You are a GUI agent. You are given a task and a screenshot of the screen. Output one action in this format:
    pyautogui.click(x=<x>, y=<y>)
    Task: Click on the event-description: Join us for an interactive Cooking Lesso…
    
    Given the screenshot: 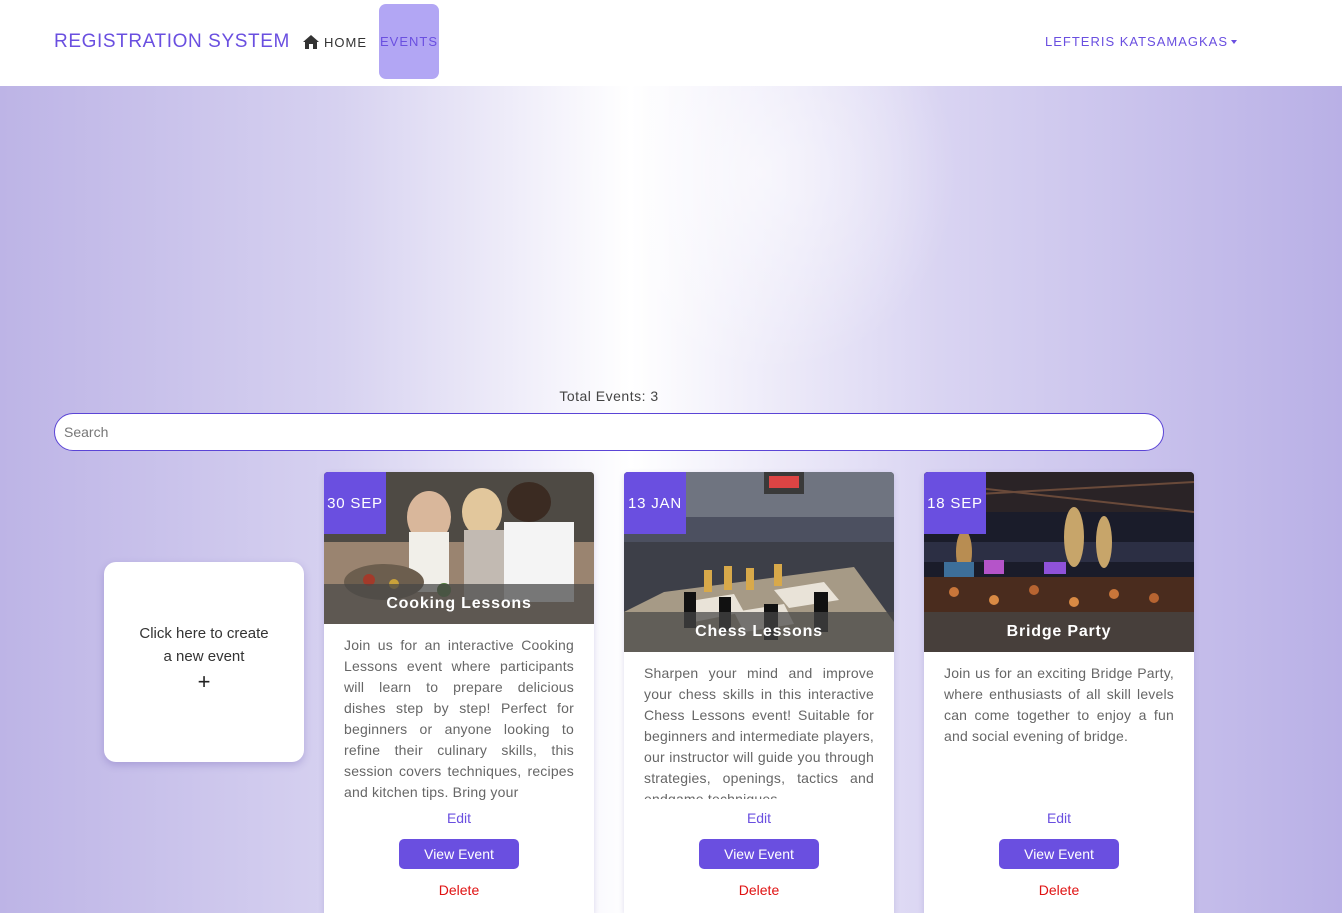 What is the action you would take?
    pyautogui.click(x=459, y=718)
    